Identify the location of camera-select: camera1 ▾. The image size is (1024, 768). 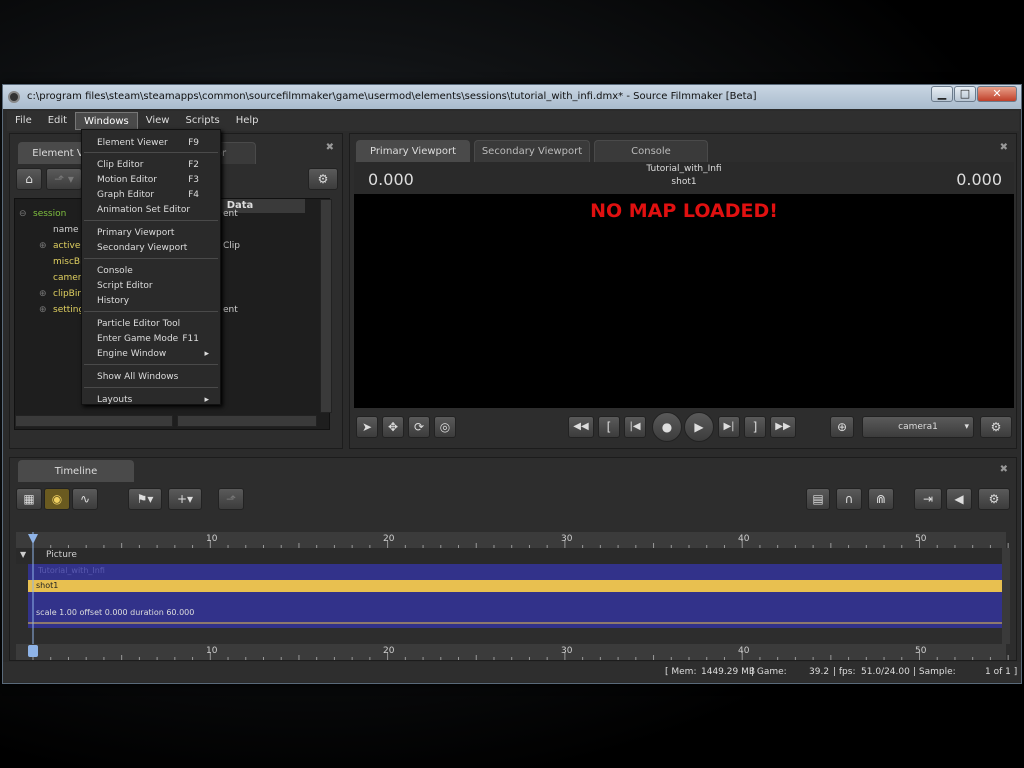
(918, 427).